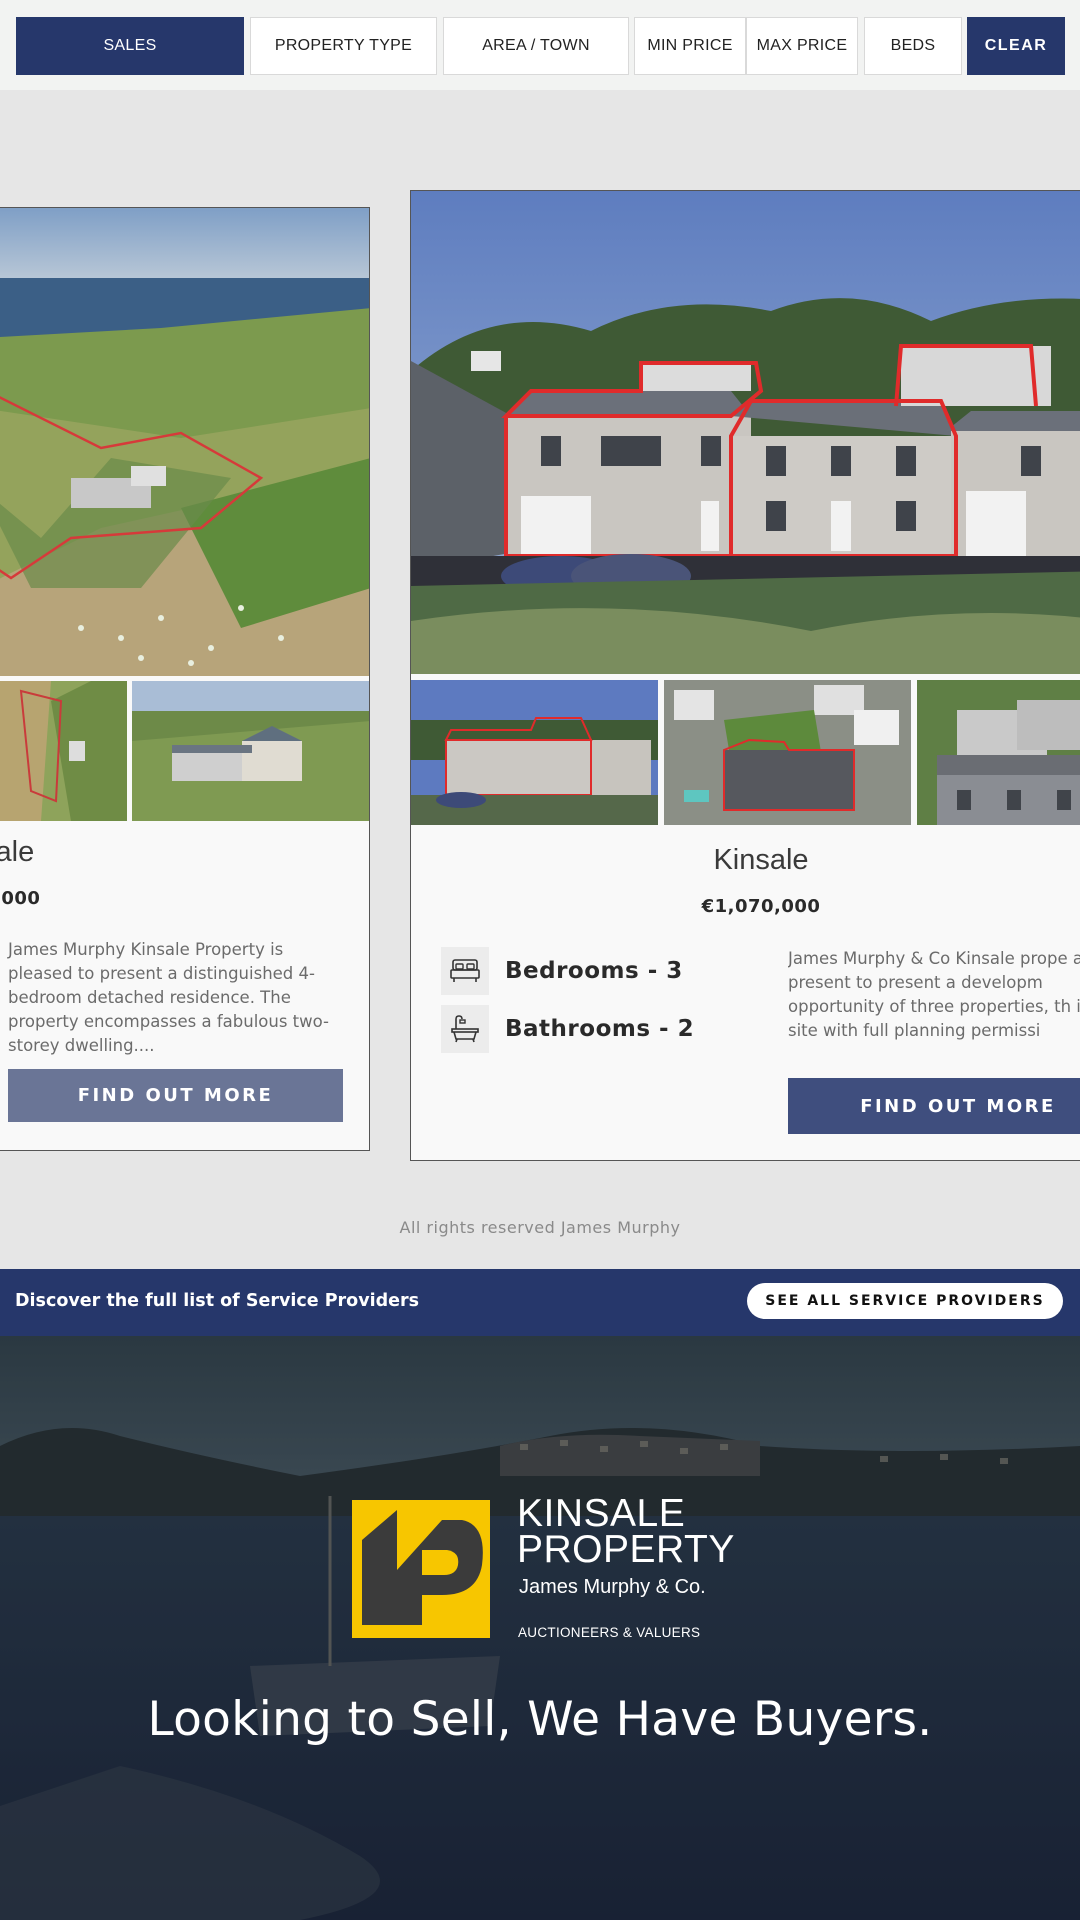 This screenshot has height=1920, width=1080. I want to click on filter-max-price-dropdown: MAX PRICE, so click(802, 46).